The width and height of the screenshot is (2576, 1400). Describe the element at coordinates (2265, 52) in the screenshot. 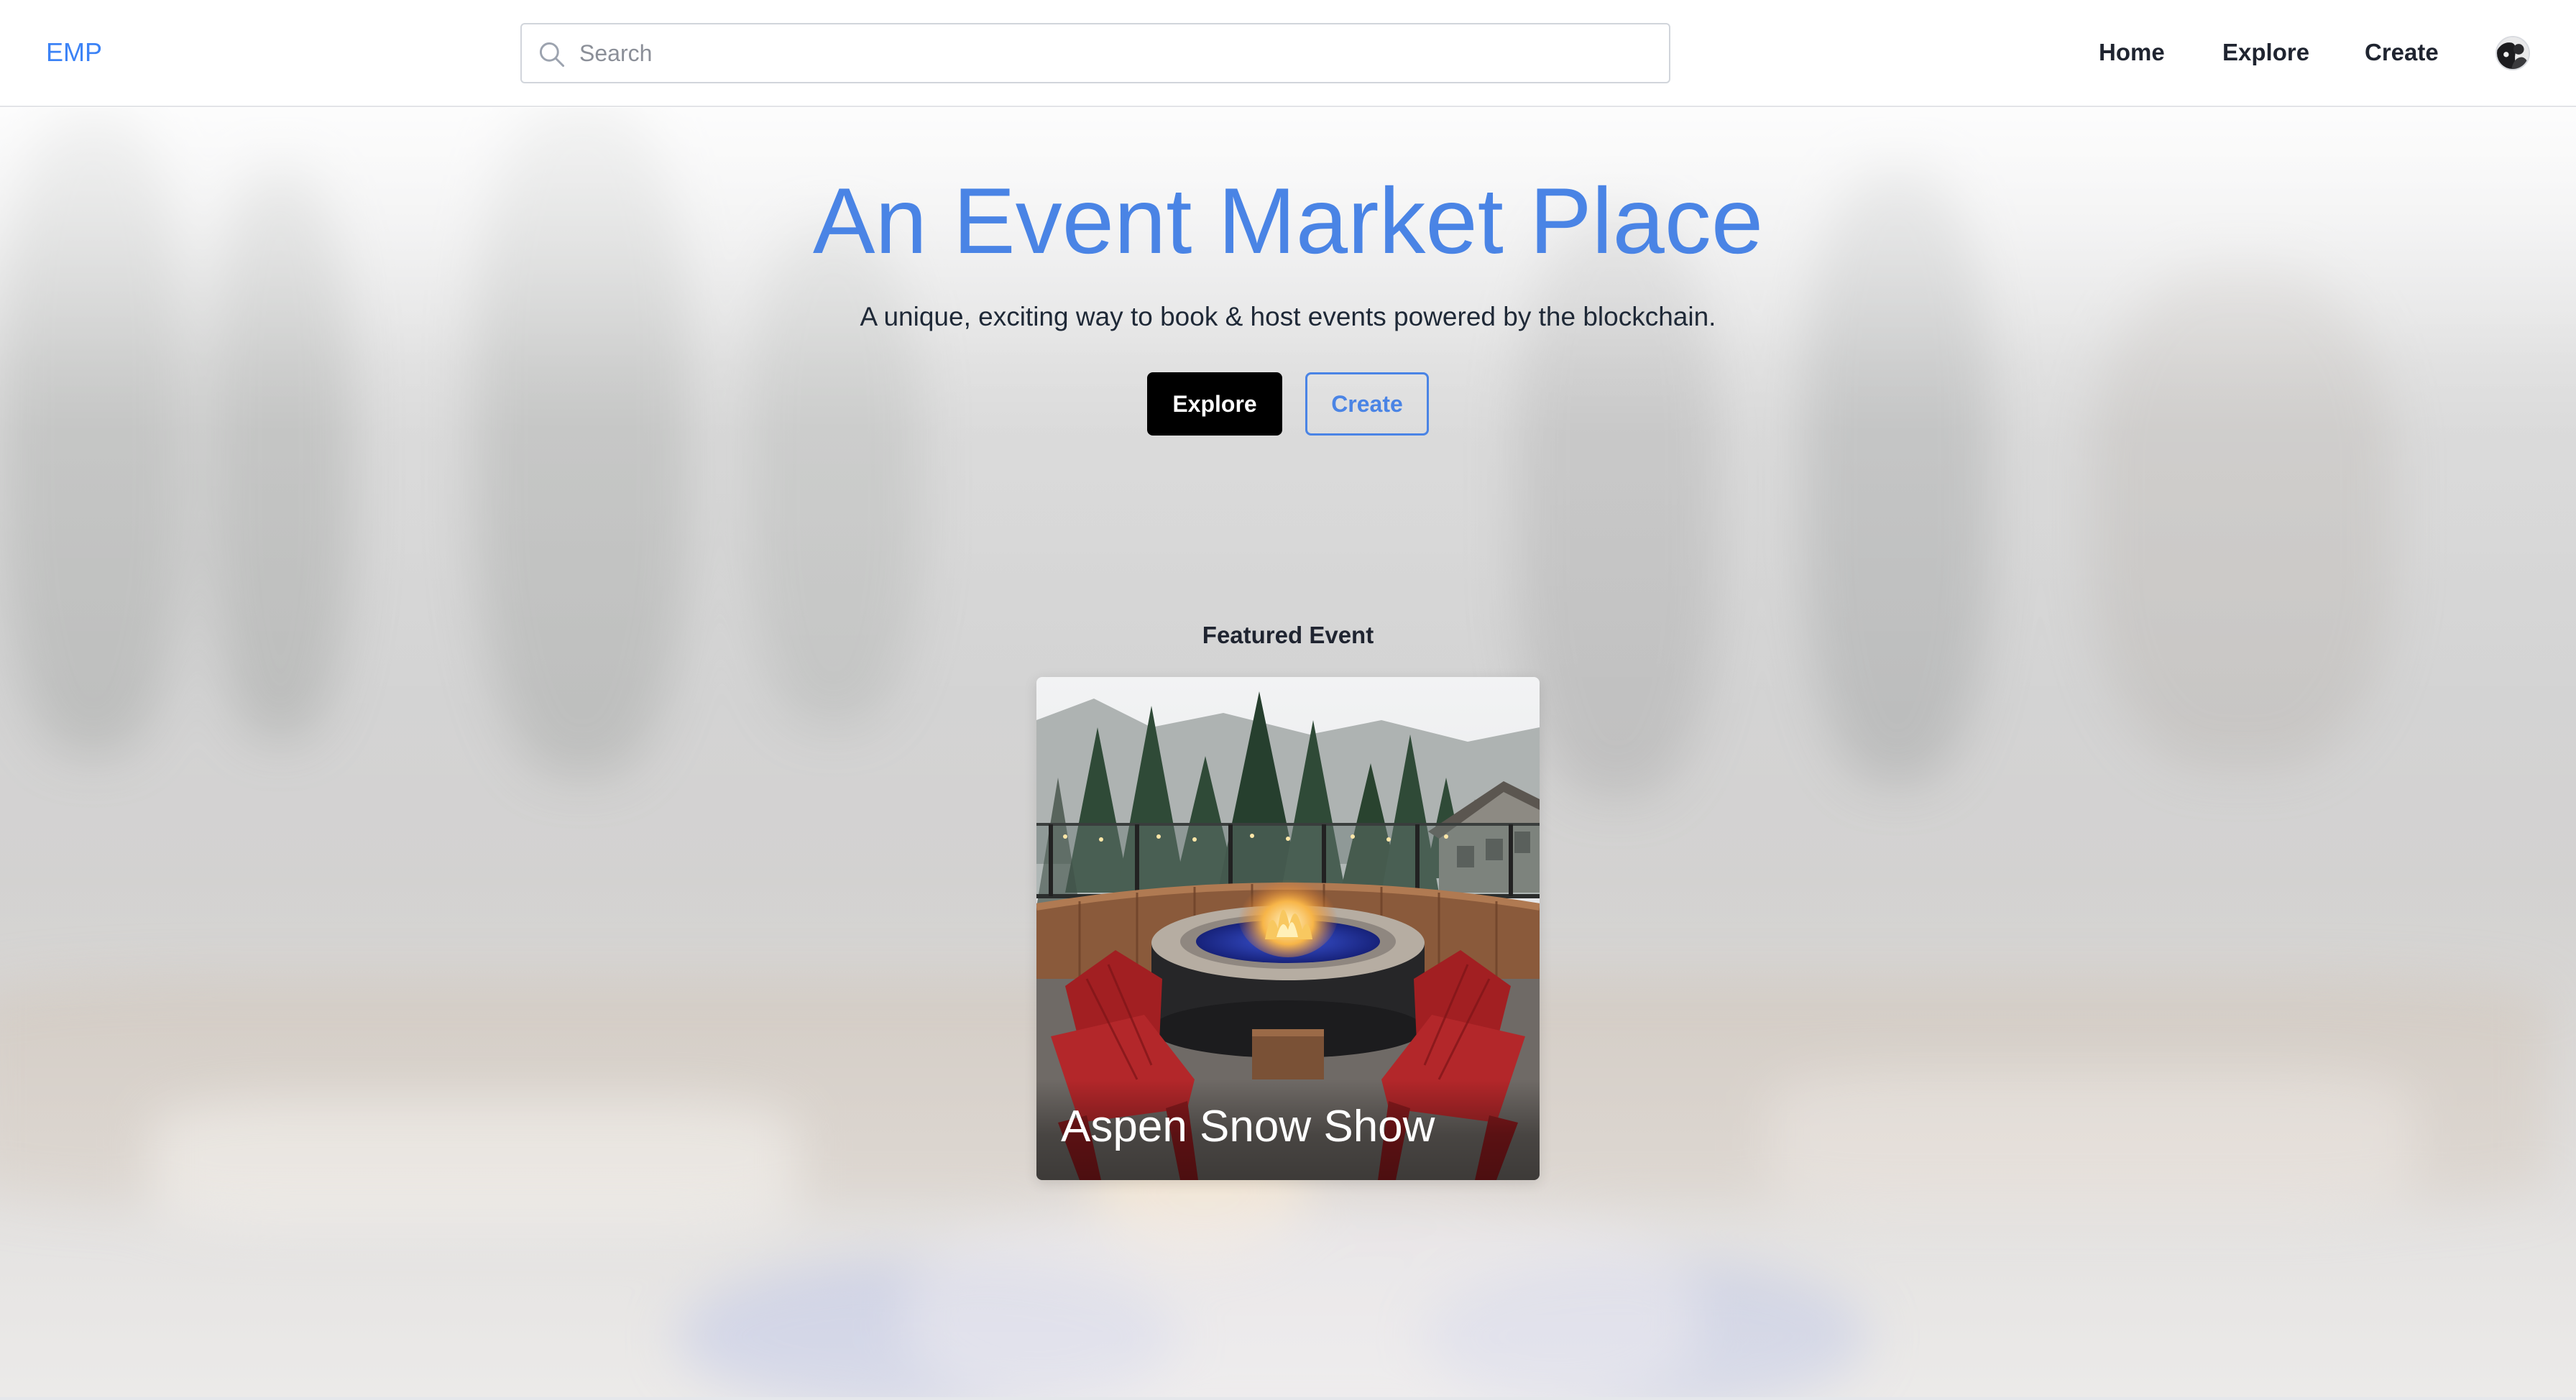

I see `nav-explore-link: Explore` at that location.